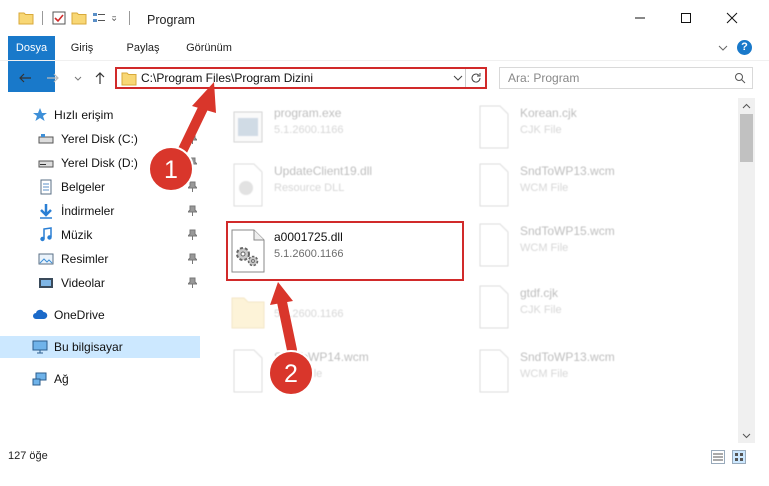  What do you see at coordinates (99, 18) in the screenshot?
I see `view-details-icon` at bounding box center [99, 18].